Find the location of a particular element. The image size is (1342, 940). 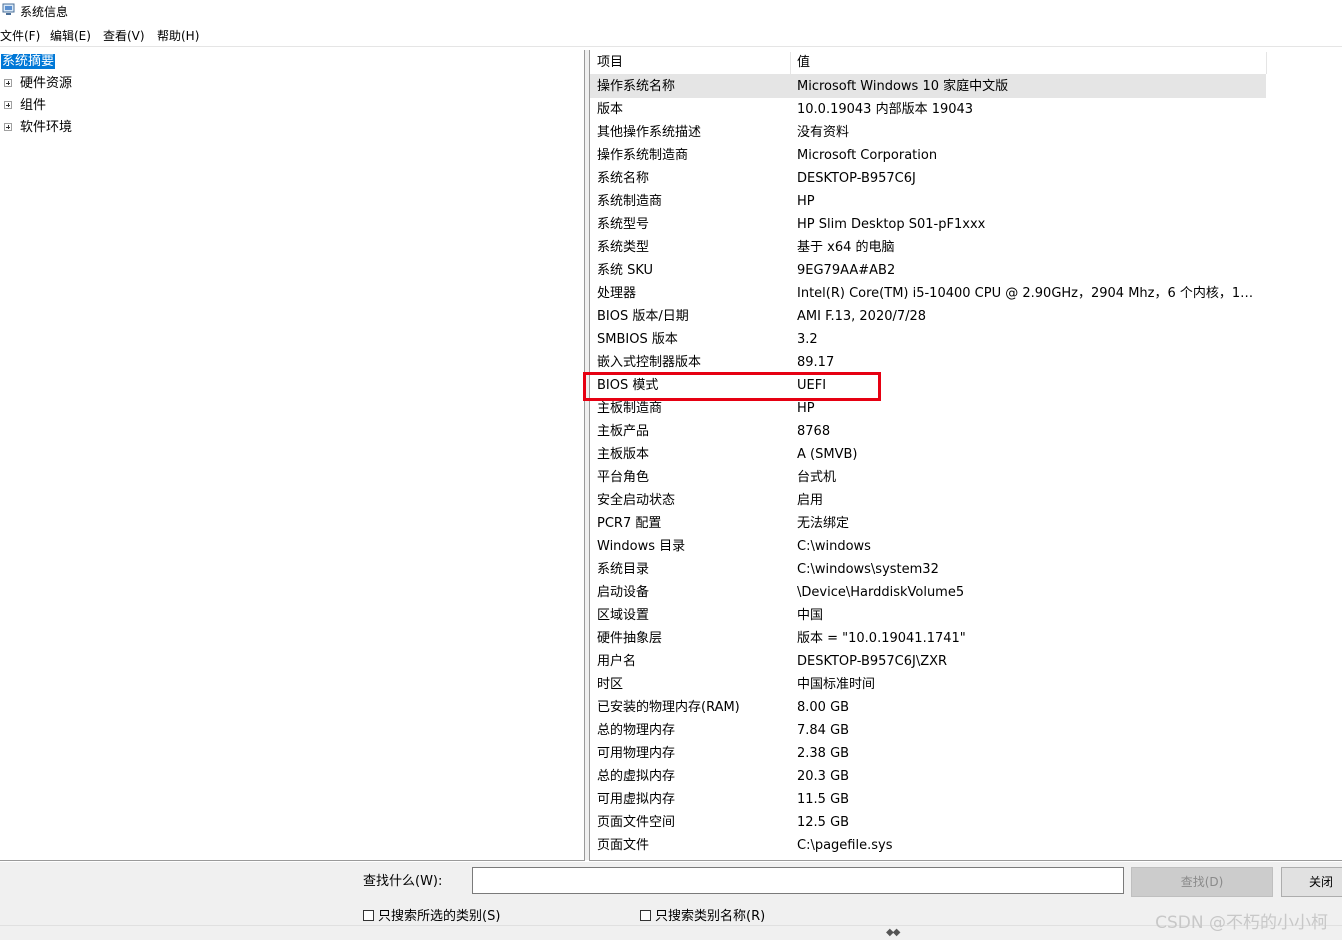

table-row: 系统目录 C:\windows\system32 is located at coordinates (928, 569).